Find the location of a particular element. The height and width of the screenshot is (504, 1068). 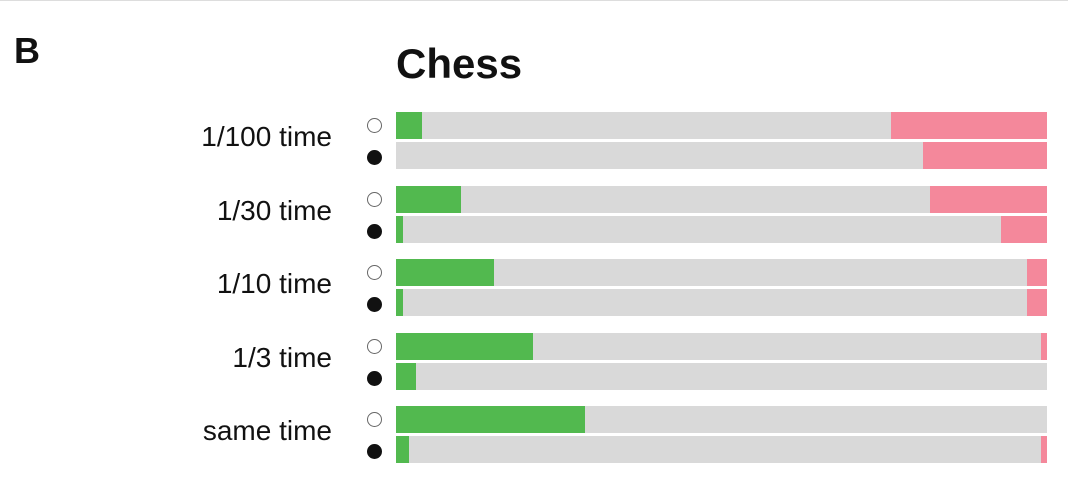

category-label: 1/30 time is located at coordinates (274, 210).